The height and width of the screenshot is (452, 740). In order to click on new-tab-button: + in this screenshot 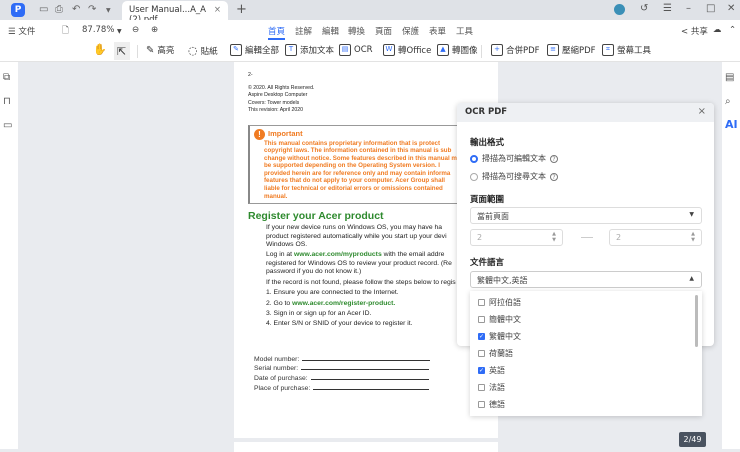, I will do `click(241, 9)`.